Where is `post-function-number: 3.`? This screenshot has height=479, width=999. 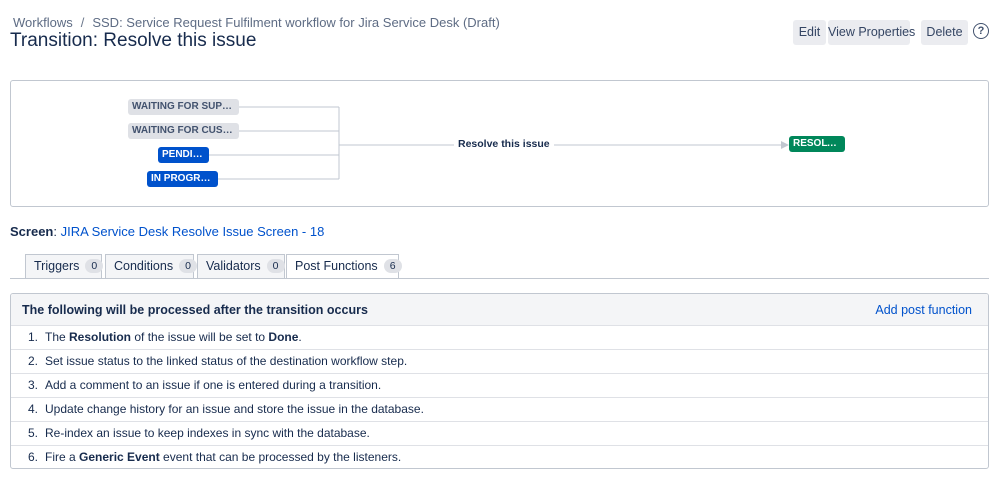 post-function-number: 3. is located at coordinates (32, 385).